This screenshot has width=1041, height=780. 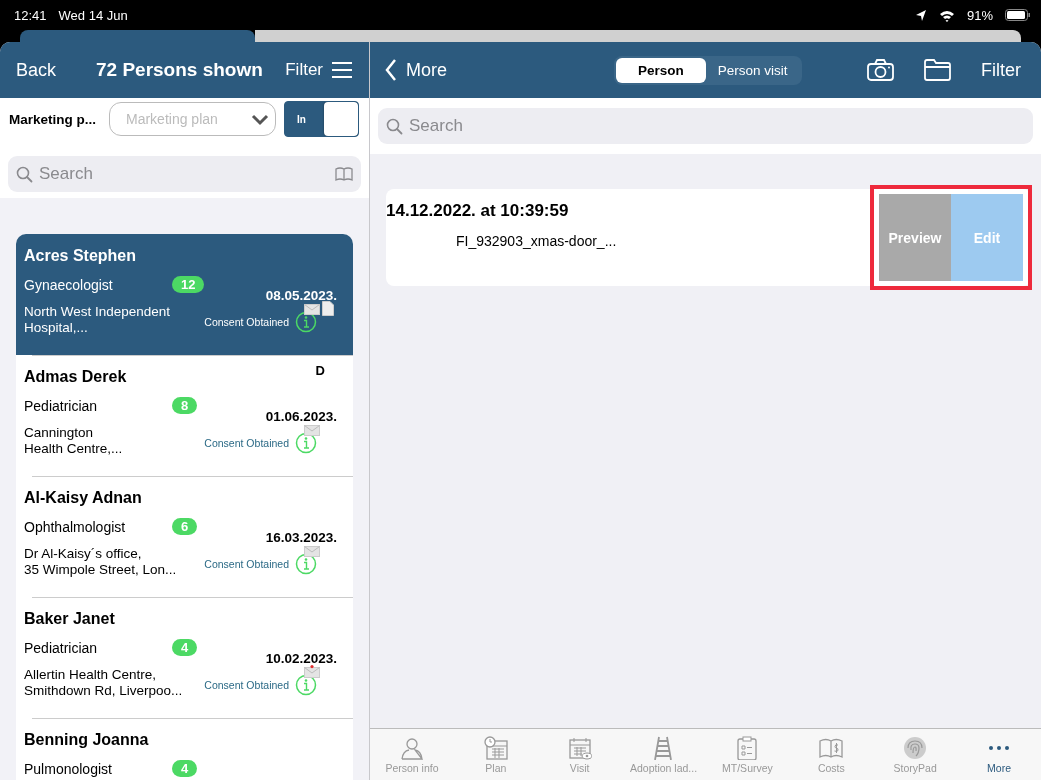 I want to click on calendar-eye-icon, so click(x=579, y=748).